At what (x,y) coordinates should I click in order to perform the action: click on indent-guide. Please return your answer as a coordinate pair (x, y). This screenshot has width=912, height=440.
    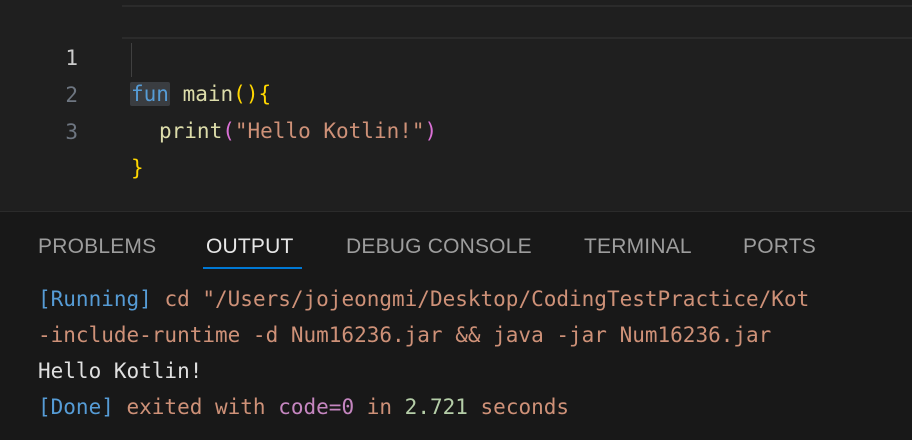
    Looking at the image, I should click on (131, 60).